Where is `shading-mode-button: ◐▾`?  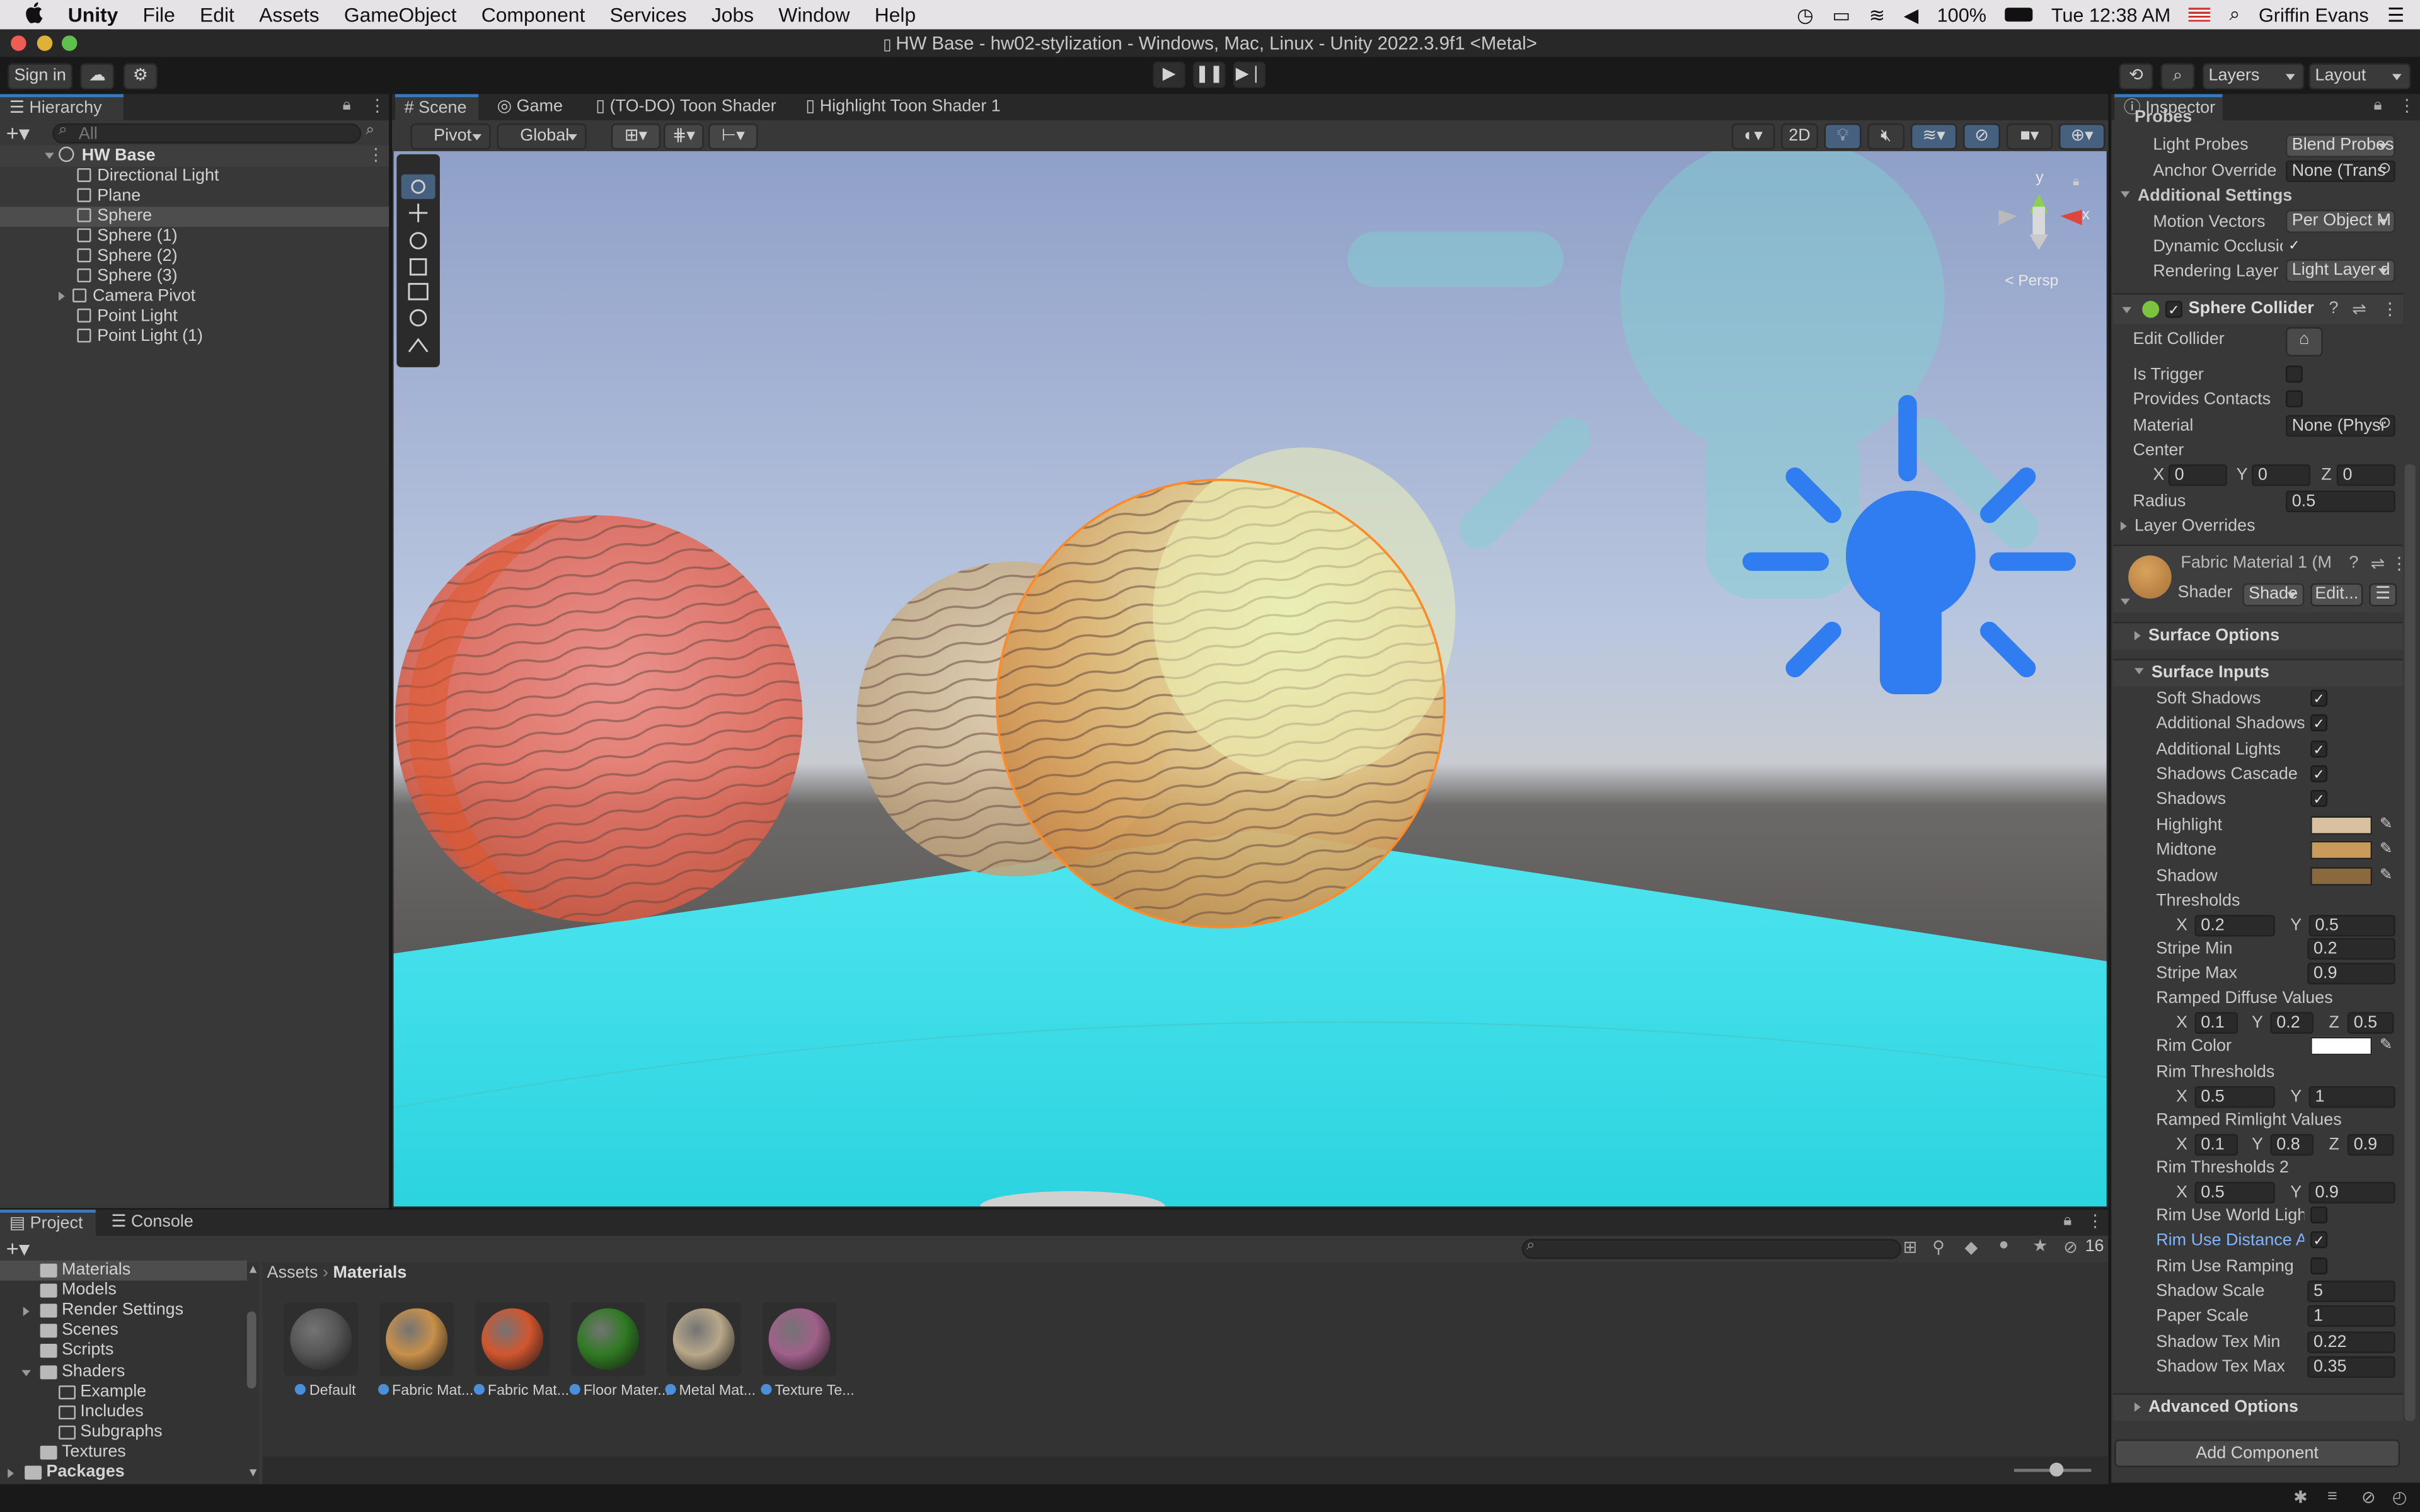 shading-mode-button: ◐▾ is located at coordinates (1753, 136).